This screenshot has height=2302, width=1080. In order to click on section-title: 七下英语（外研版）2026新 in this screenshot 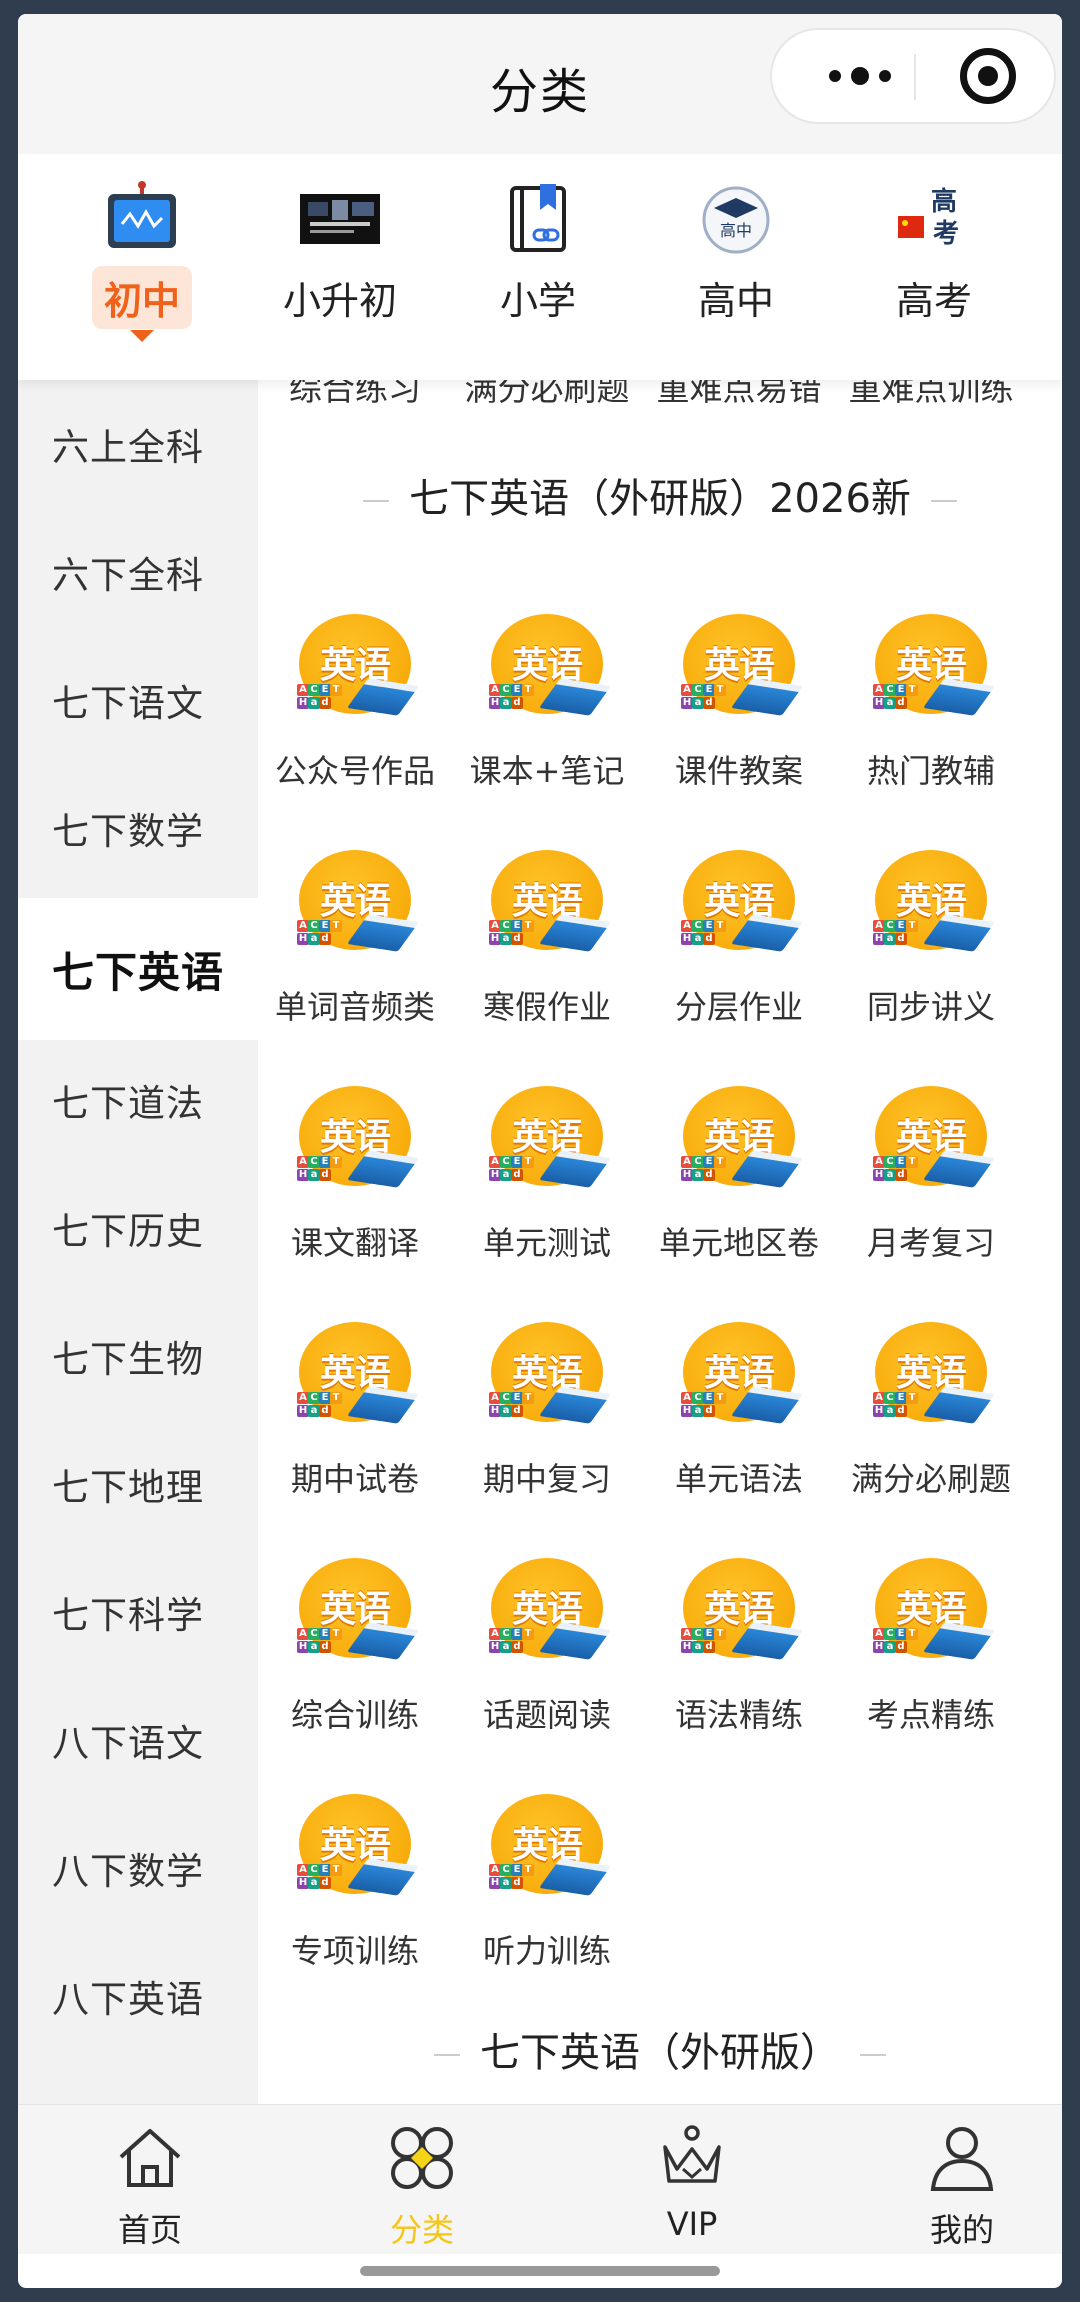, I will do `click(660, 499)`.